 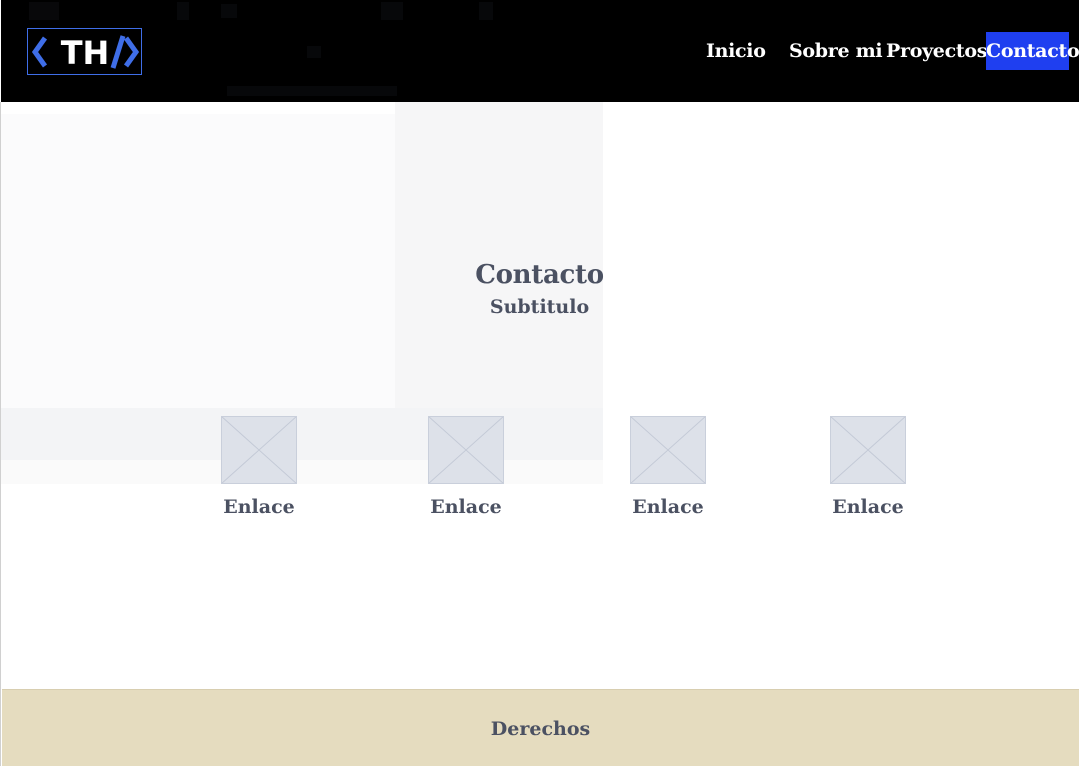 I want to click on logo-mark: TH, so click(x=85, y=53).